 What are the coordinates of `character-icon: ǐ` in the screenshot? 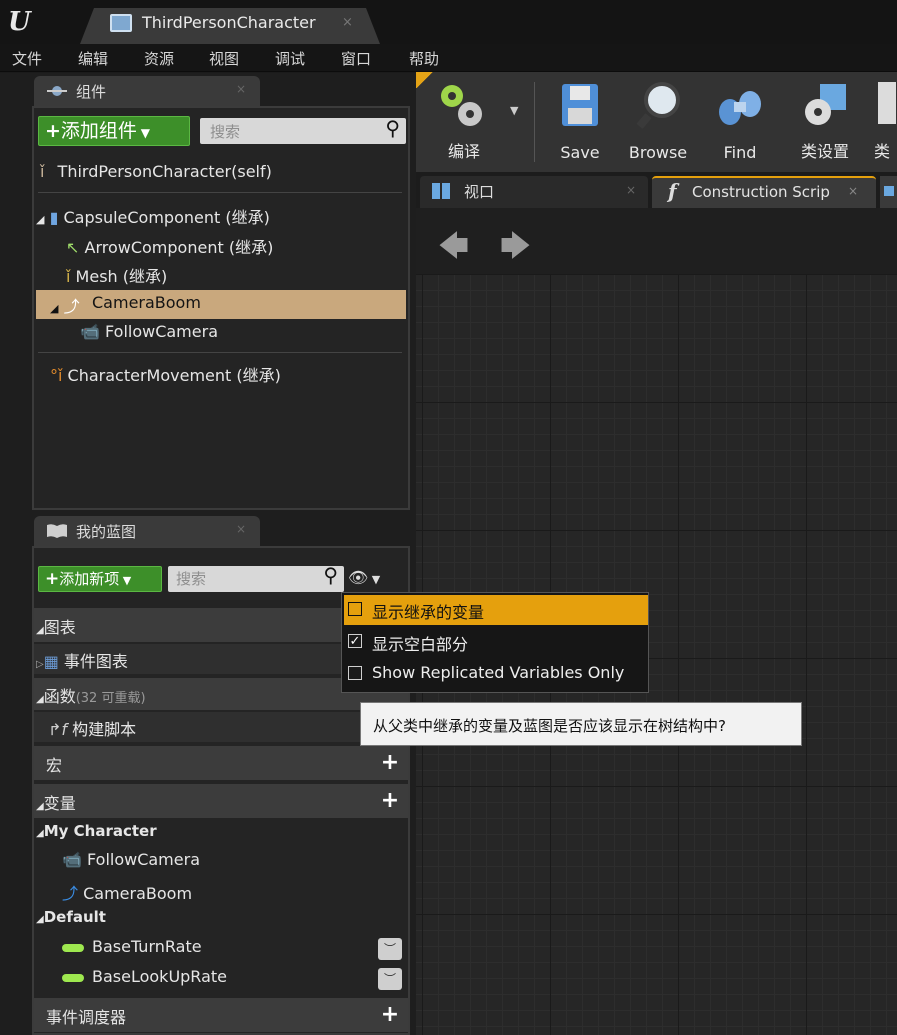 It's located at (42, 171).